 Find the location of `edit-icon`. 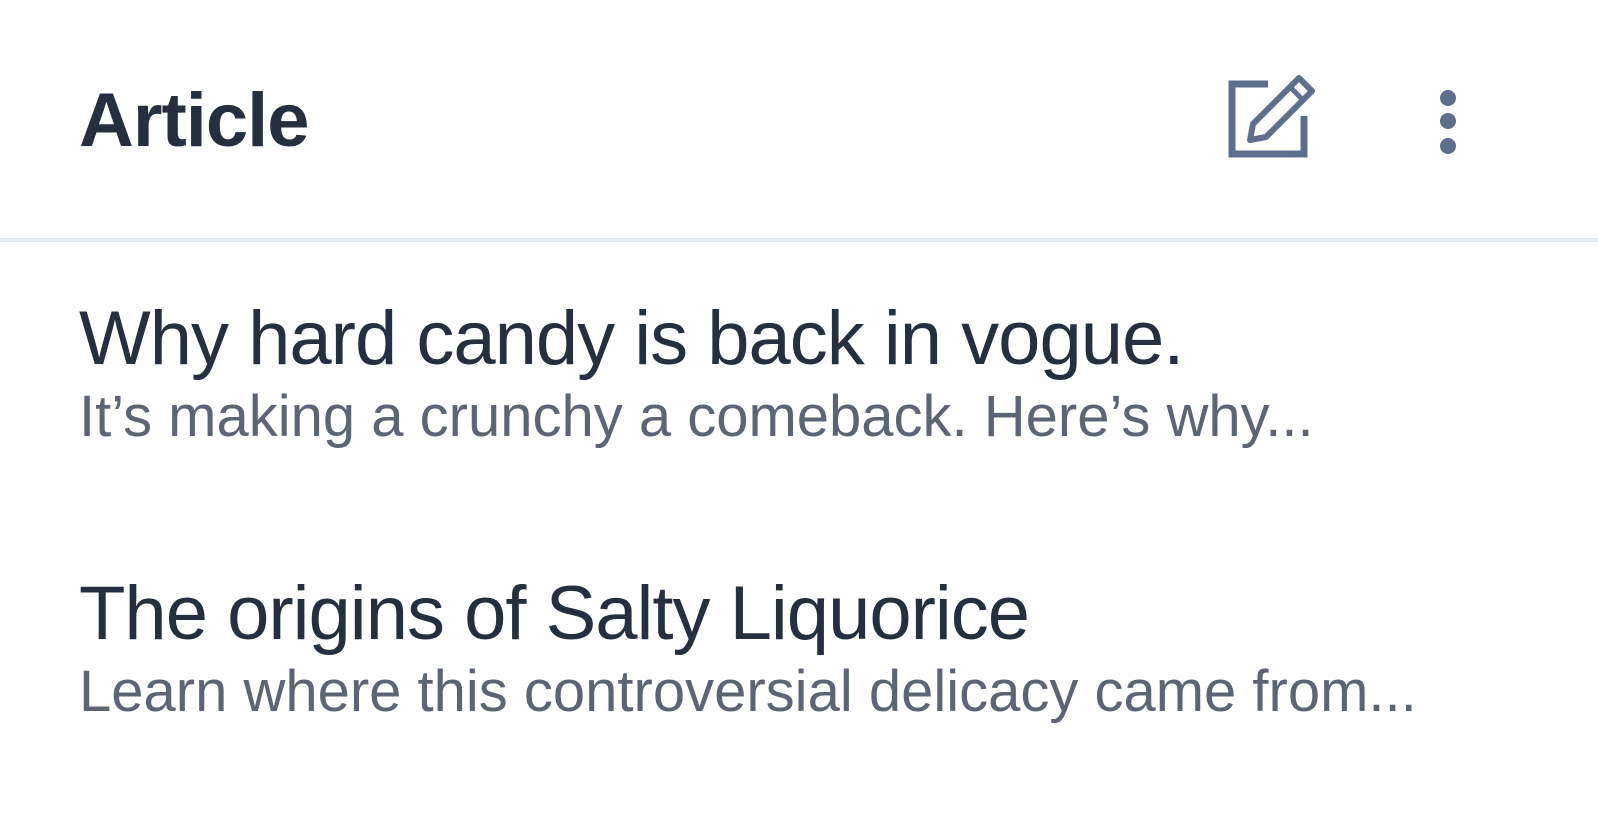

edit-icon is located at coordinates (1271, 116).